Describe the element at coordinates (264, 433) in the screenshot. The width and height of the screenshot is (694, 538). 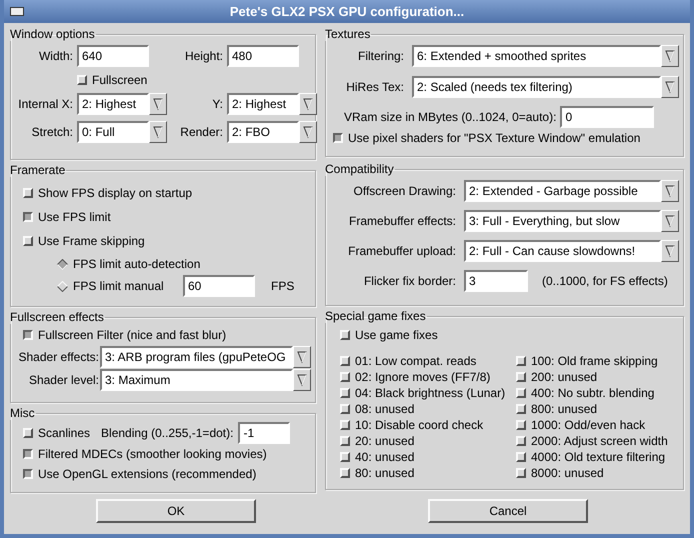
I see `input-field: -1` at that location.